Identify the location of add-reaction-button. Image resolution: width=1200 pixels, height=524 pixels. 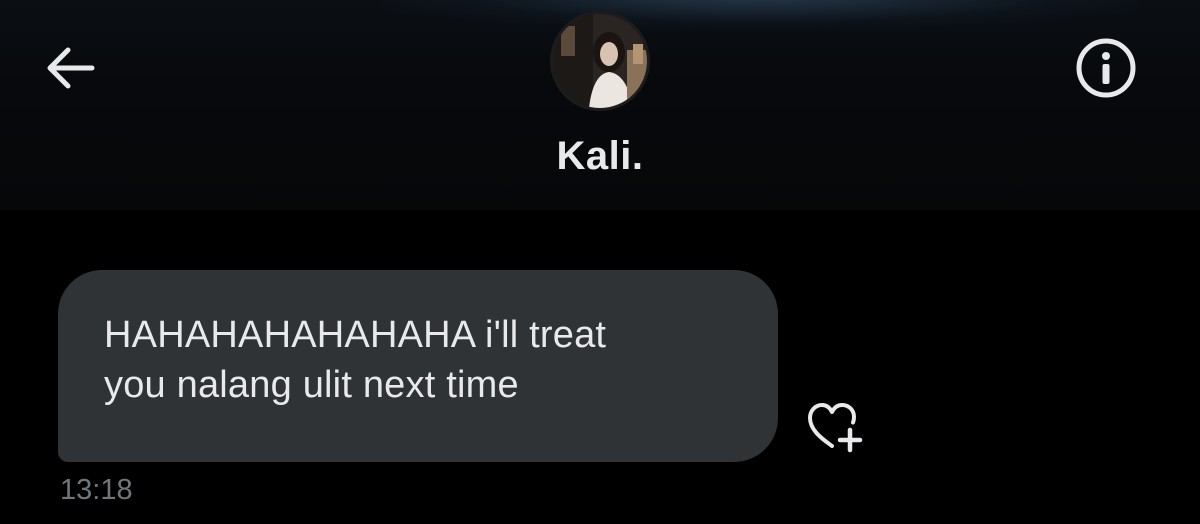
(834, 429).